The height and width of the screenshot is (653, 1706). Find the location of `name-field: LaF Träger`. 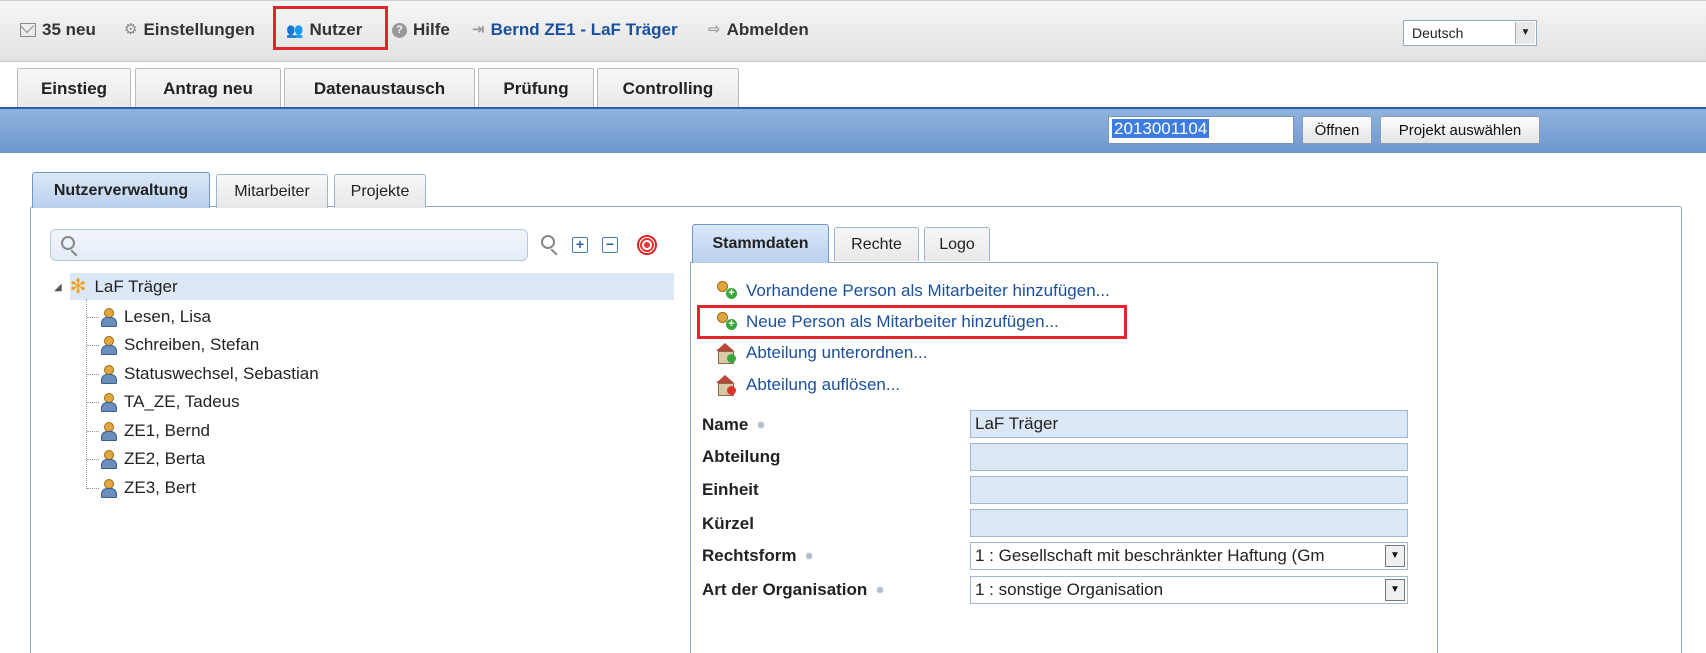

name-field: LaF Träger is located at coordinates (1189, 424).